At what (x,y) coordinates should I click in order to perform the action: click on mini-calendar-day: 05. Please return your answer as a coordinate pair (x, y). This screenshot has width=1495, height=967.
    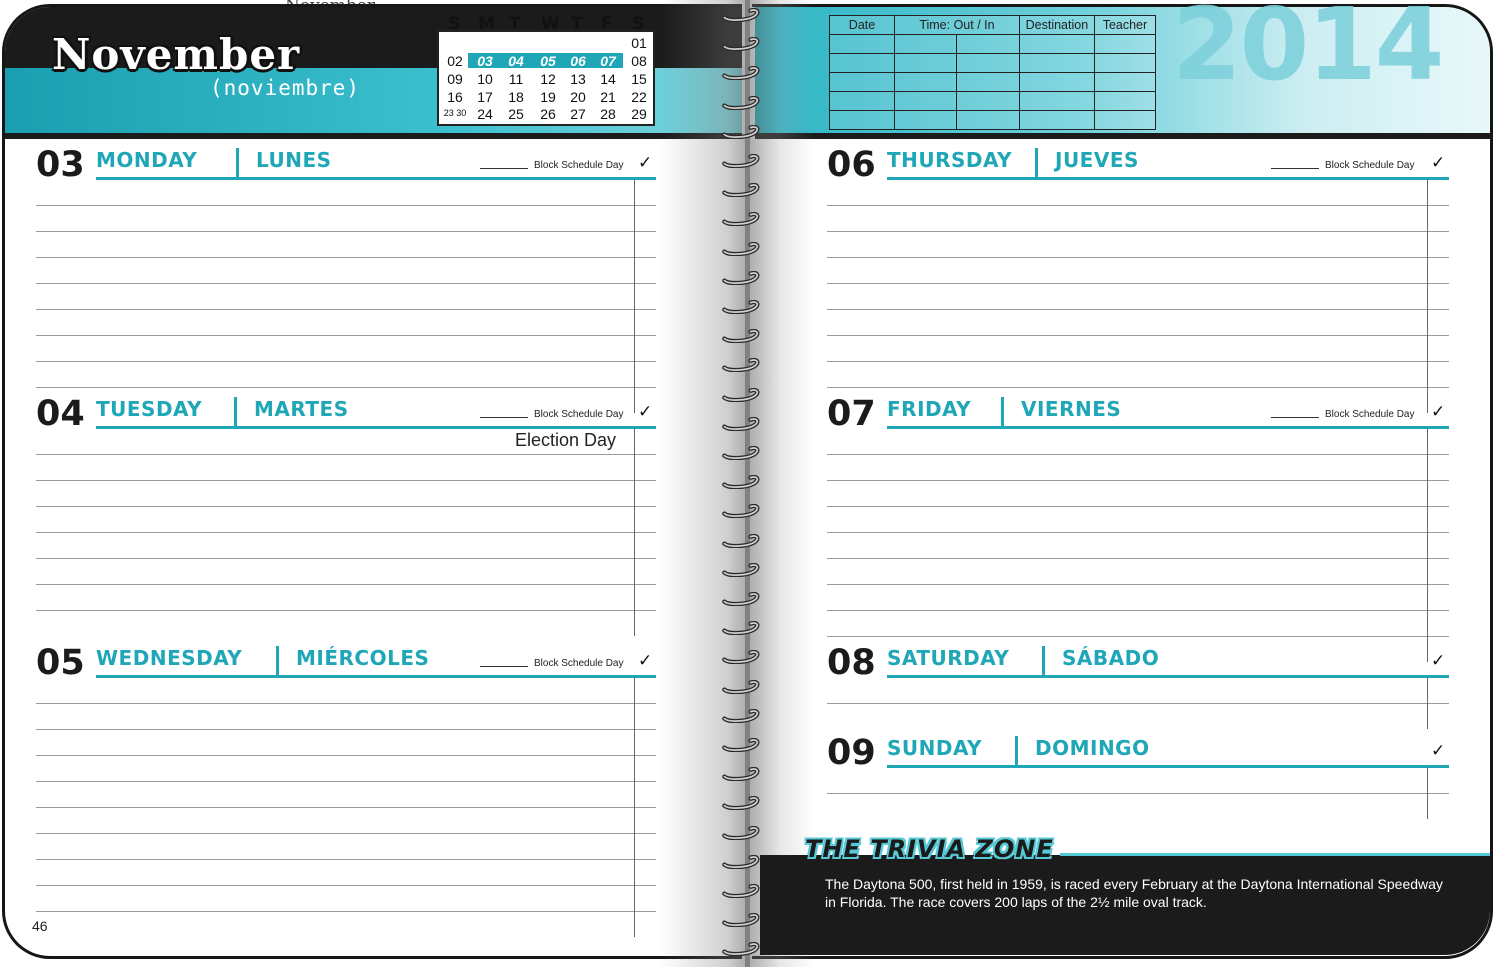
    Looking at the image, I should click on (548, 61).